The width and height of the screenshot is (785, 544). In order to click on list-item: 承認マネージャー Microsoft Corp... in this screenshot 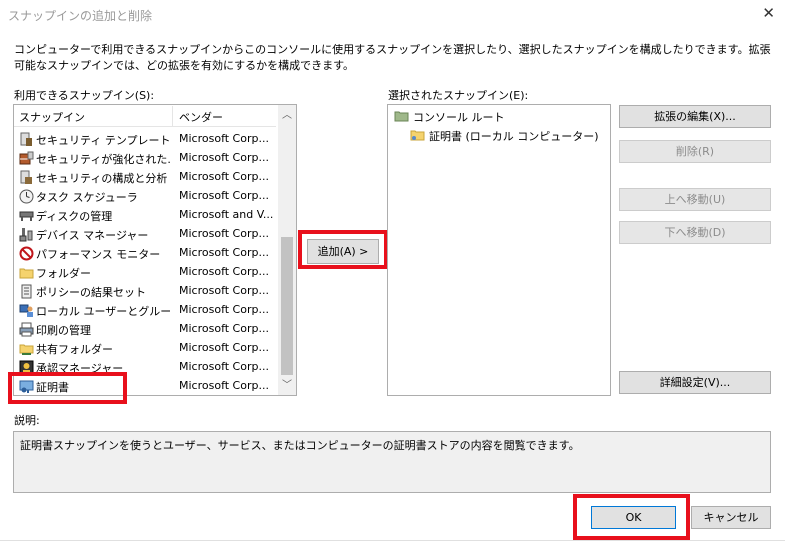, I will do `click(145, 367)`.